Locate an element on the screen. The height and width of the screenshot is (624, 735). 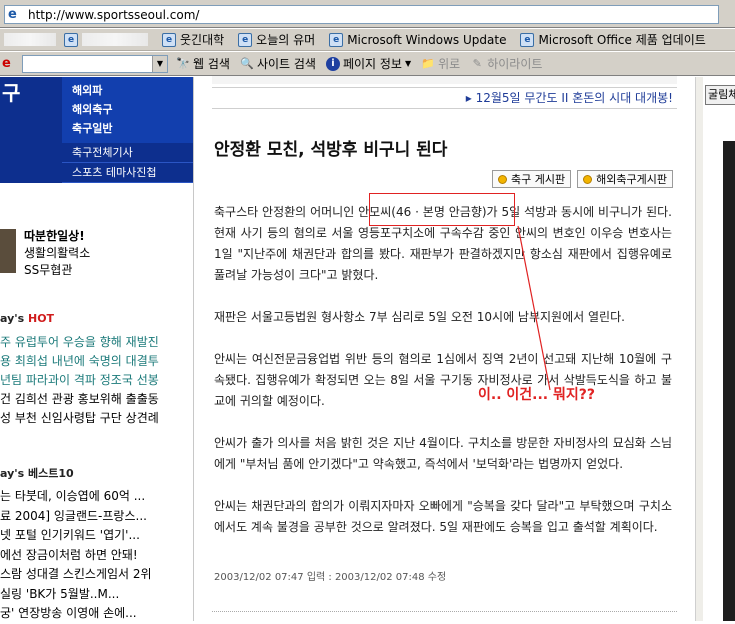
nav-item-overseas-soccer: 해외축구 is located at coordinates (92, 109).